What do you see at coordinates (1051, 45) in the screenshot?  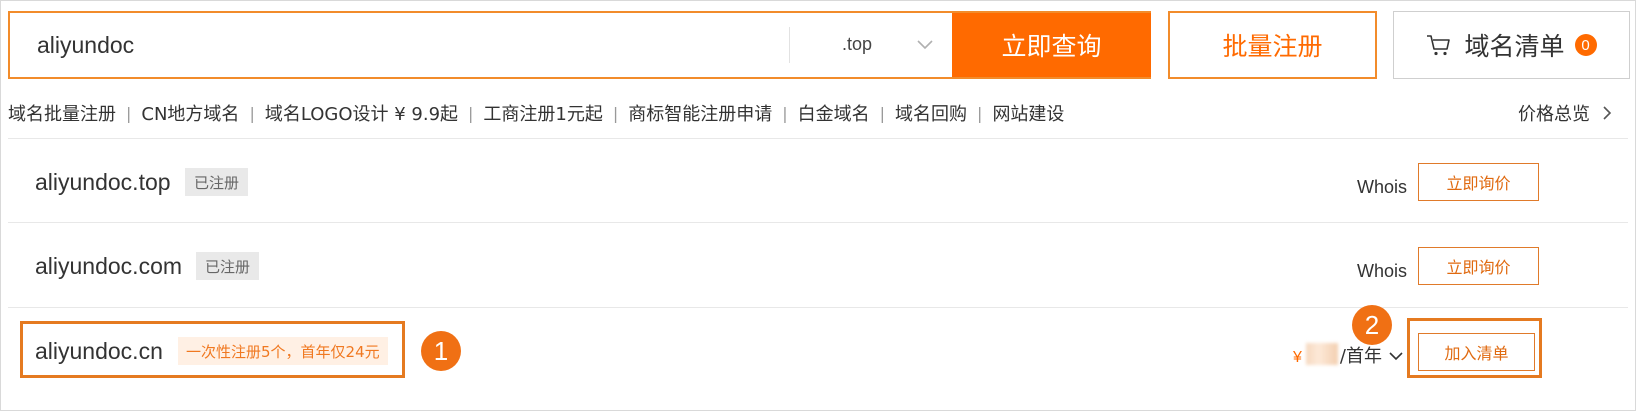 I see `search-button: 立即查询` at bounding box center [1051, 45].